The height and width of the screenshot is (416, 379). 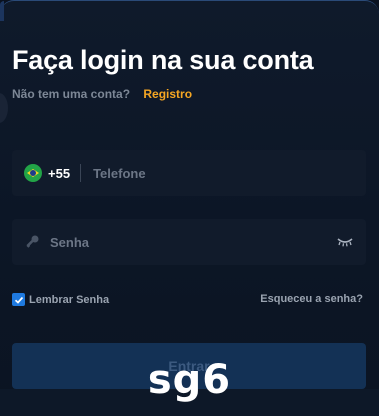 I want to click on no-account-text: Não tem uma conta?, so click(x=71, y=94).